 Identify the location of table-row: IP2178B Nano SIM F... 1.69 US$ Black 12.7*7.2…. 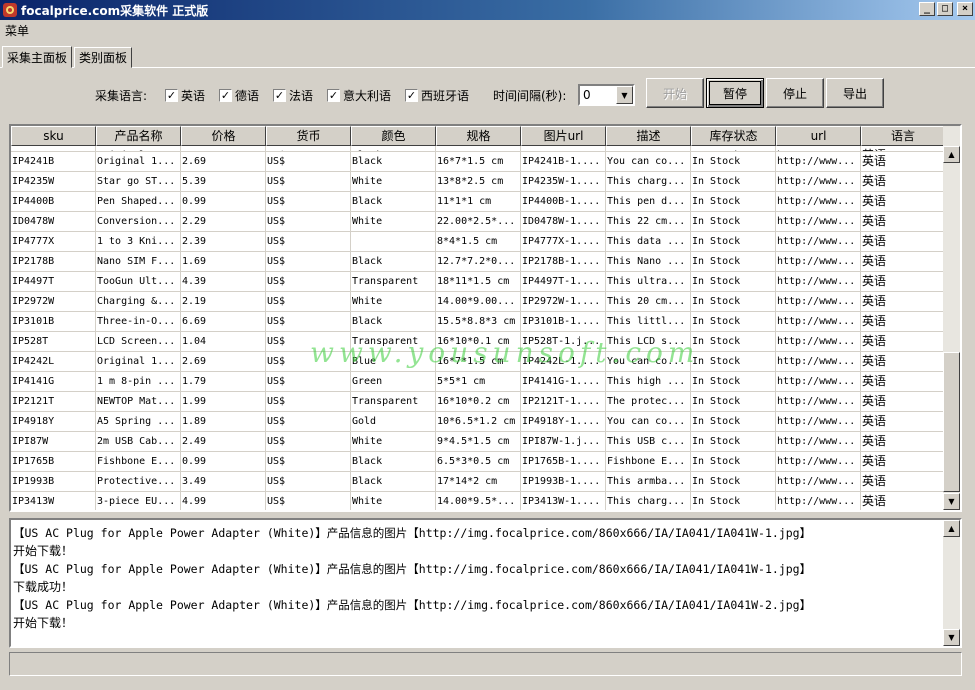
(478, 262).